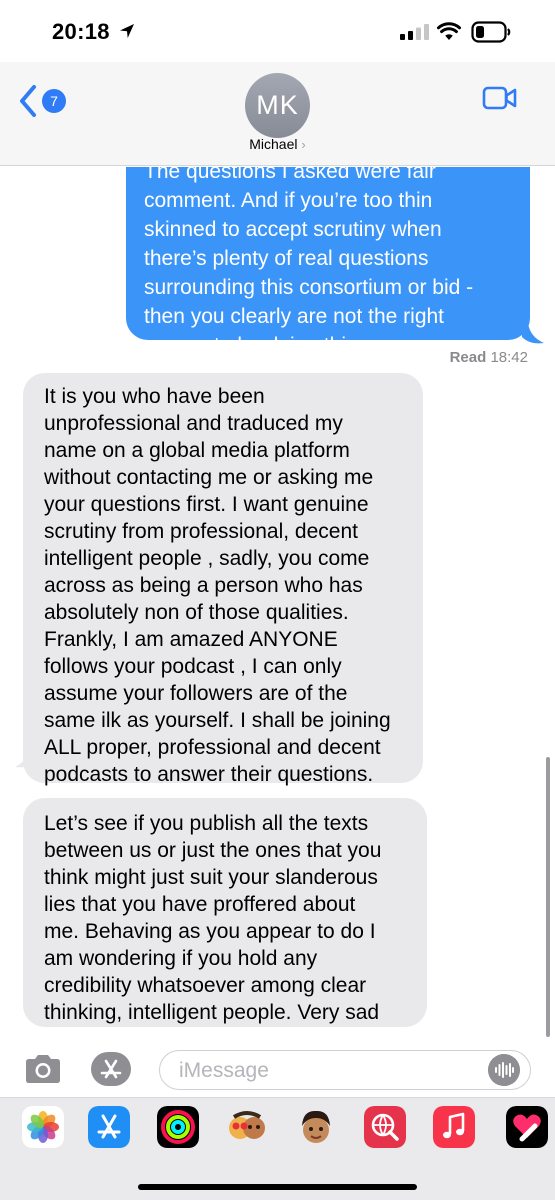 This screenshot has height=1200, width=555. What do you see at coordinates (277, 1148) in the screenshot?
I see `imessage-app-drawer` at bounding box center [277, 1148].